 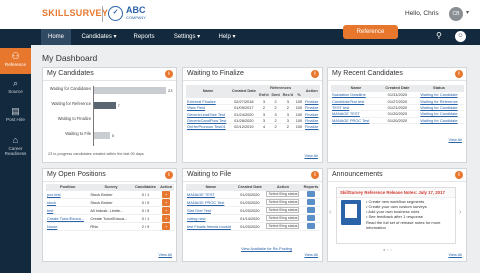 What do you see at coordinates (71, 103) in the screenshot?
I see `pipeline-label: Waiting for Reference` at bounding box center [71, 103].